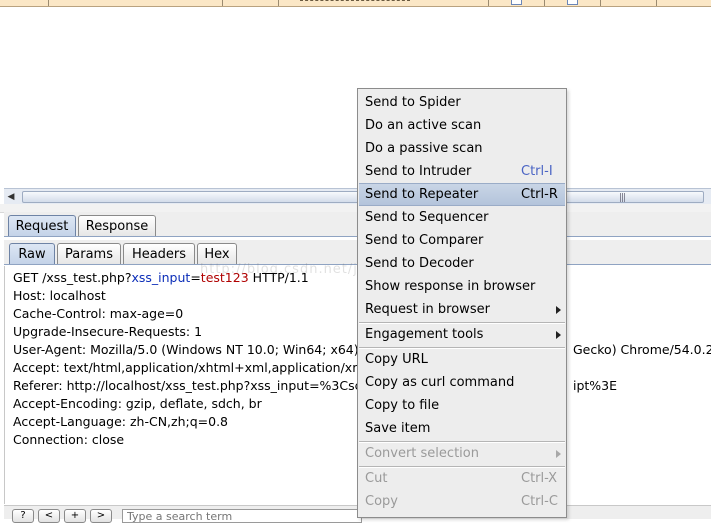 This screenshot has width=711, height=523. I want to click on menu-item-request-in-browser: Request in browser, so click(462, 309).